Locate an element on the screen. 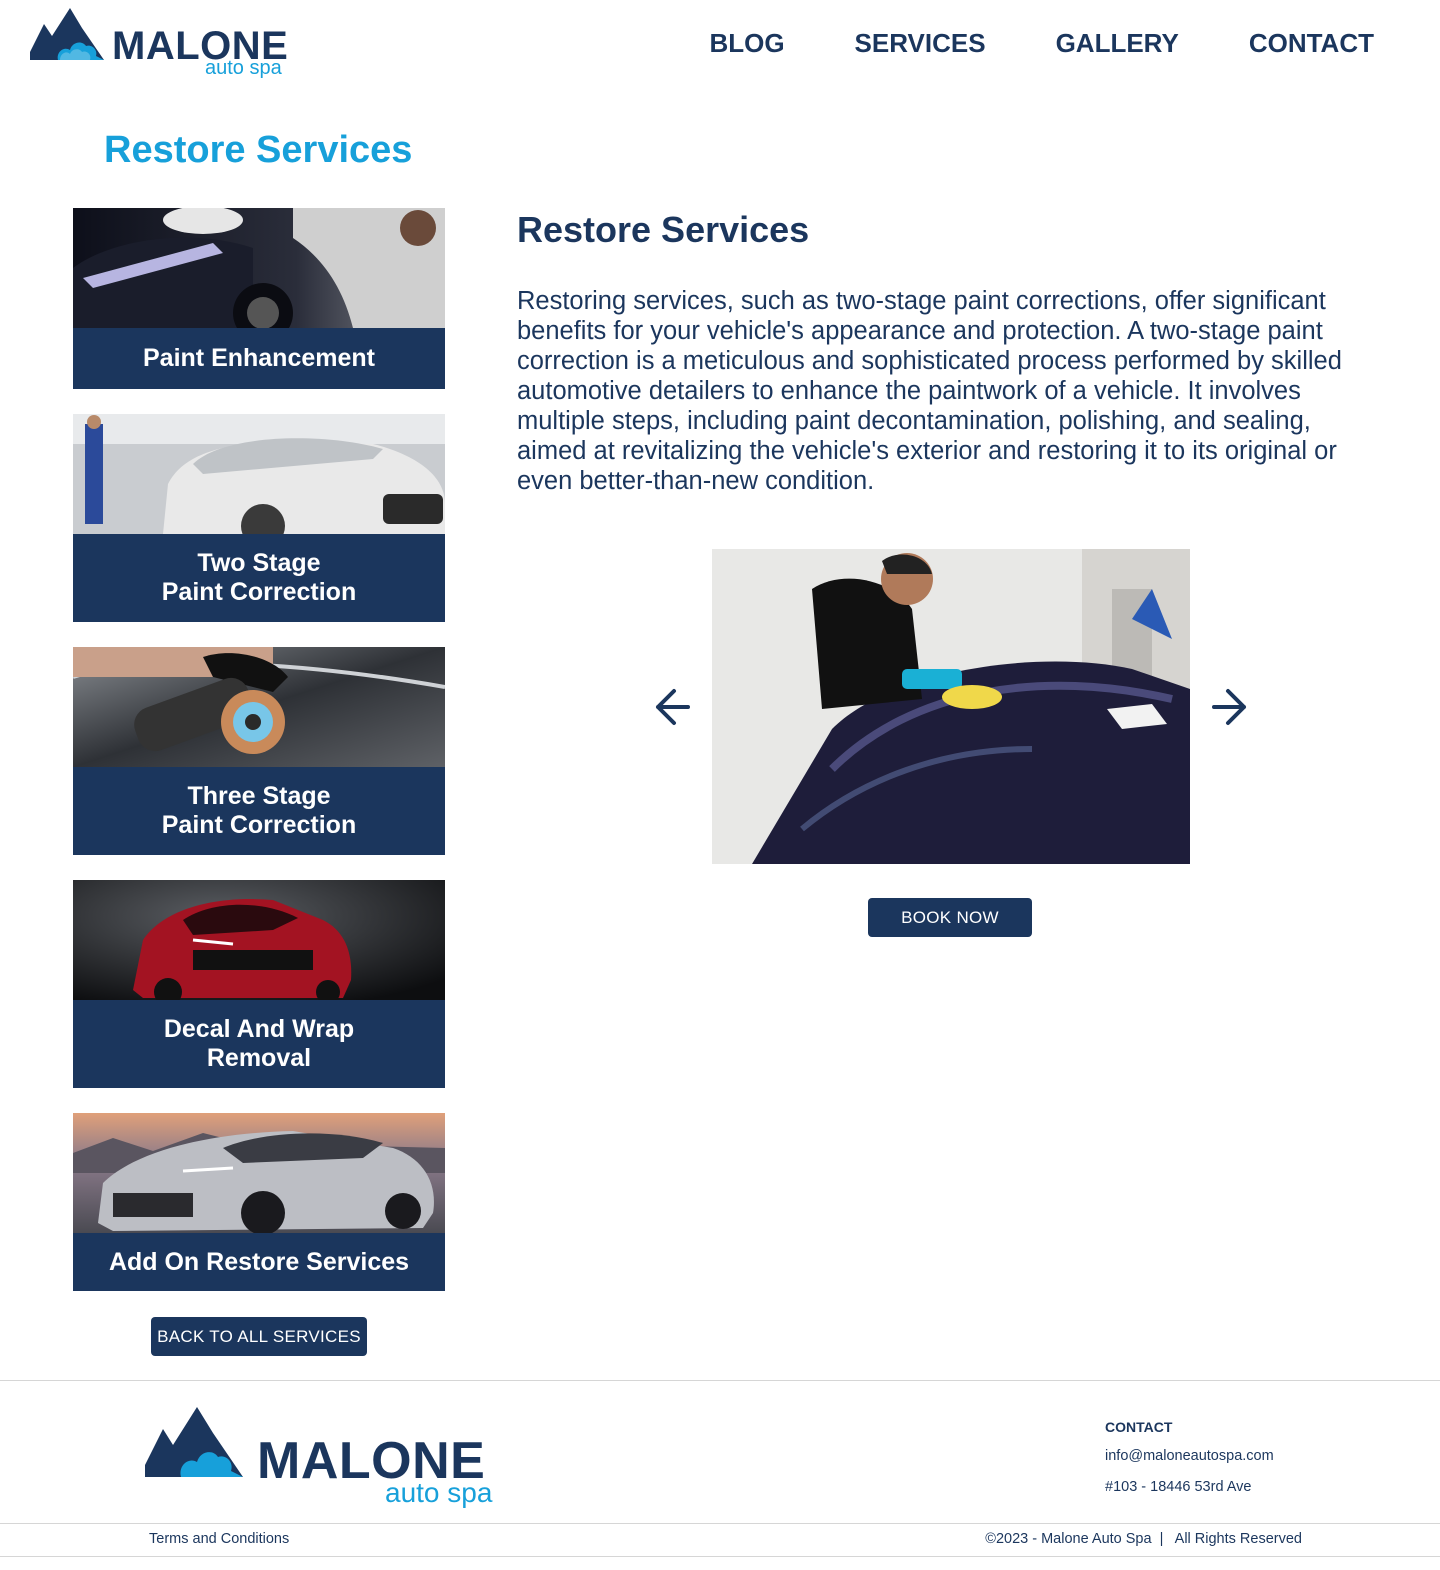 The width and height of the screenshot is (1440, 1570). service-card-paint-enhancement: Paint Enhancement is located at coordinates (259, 298).